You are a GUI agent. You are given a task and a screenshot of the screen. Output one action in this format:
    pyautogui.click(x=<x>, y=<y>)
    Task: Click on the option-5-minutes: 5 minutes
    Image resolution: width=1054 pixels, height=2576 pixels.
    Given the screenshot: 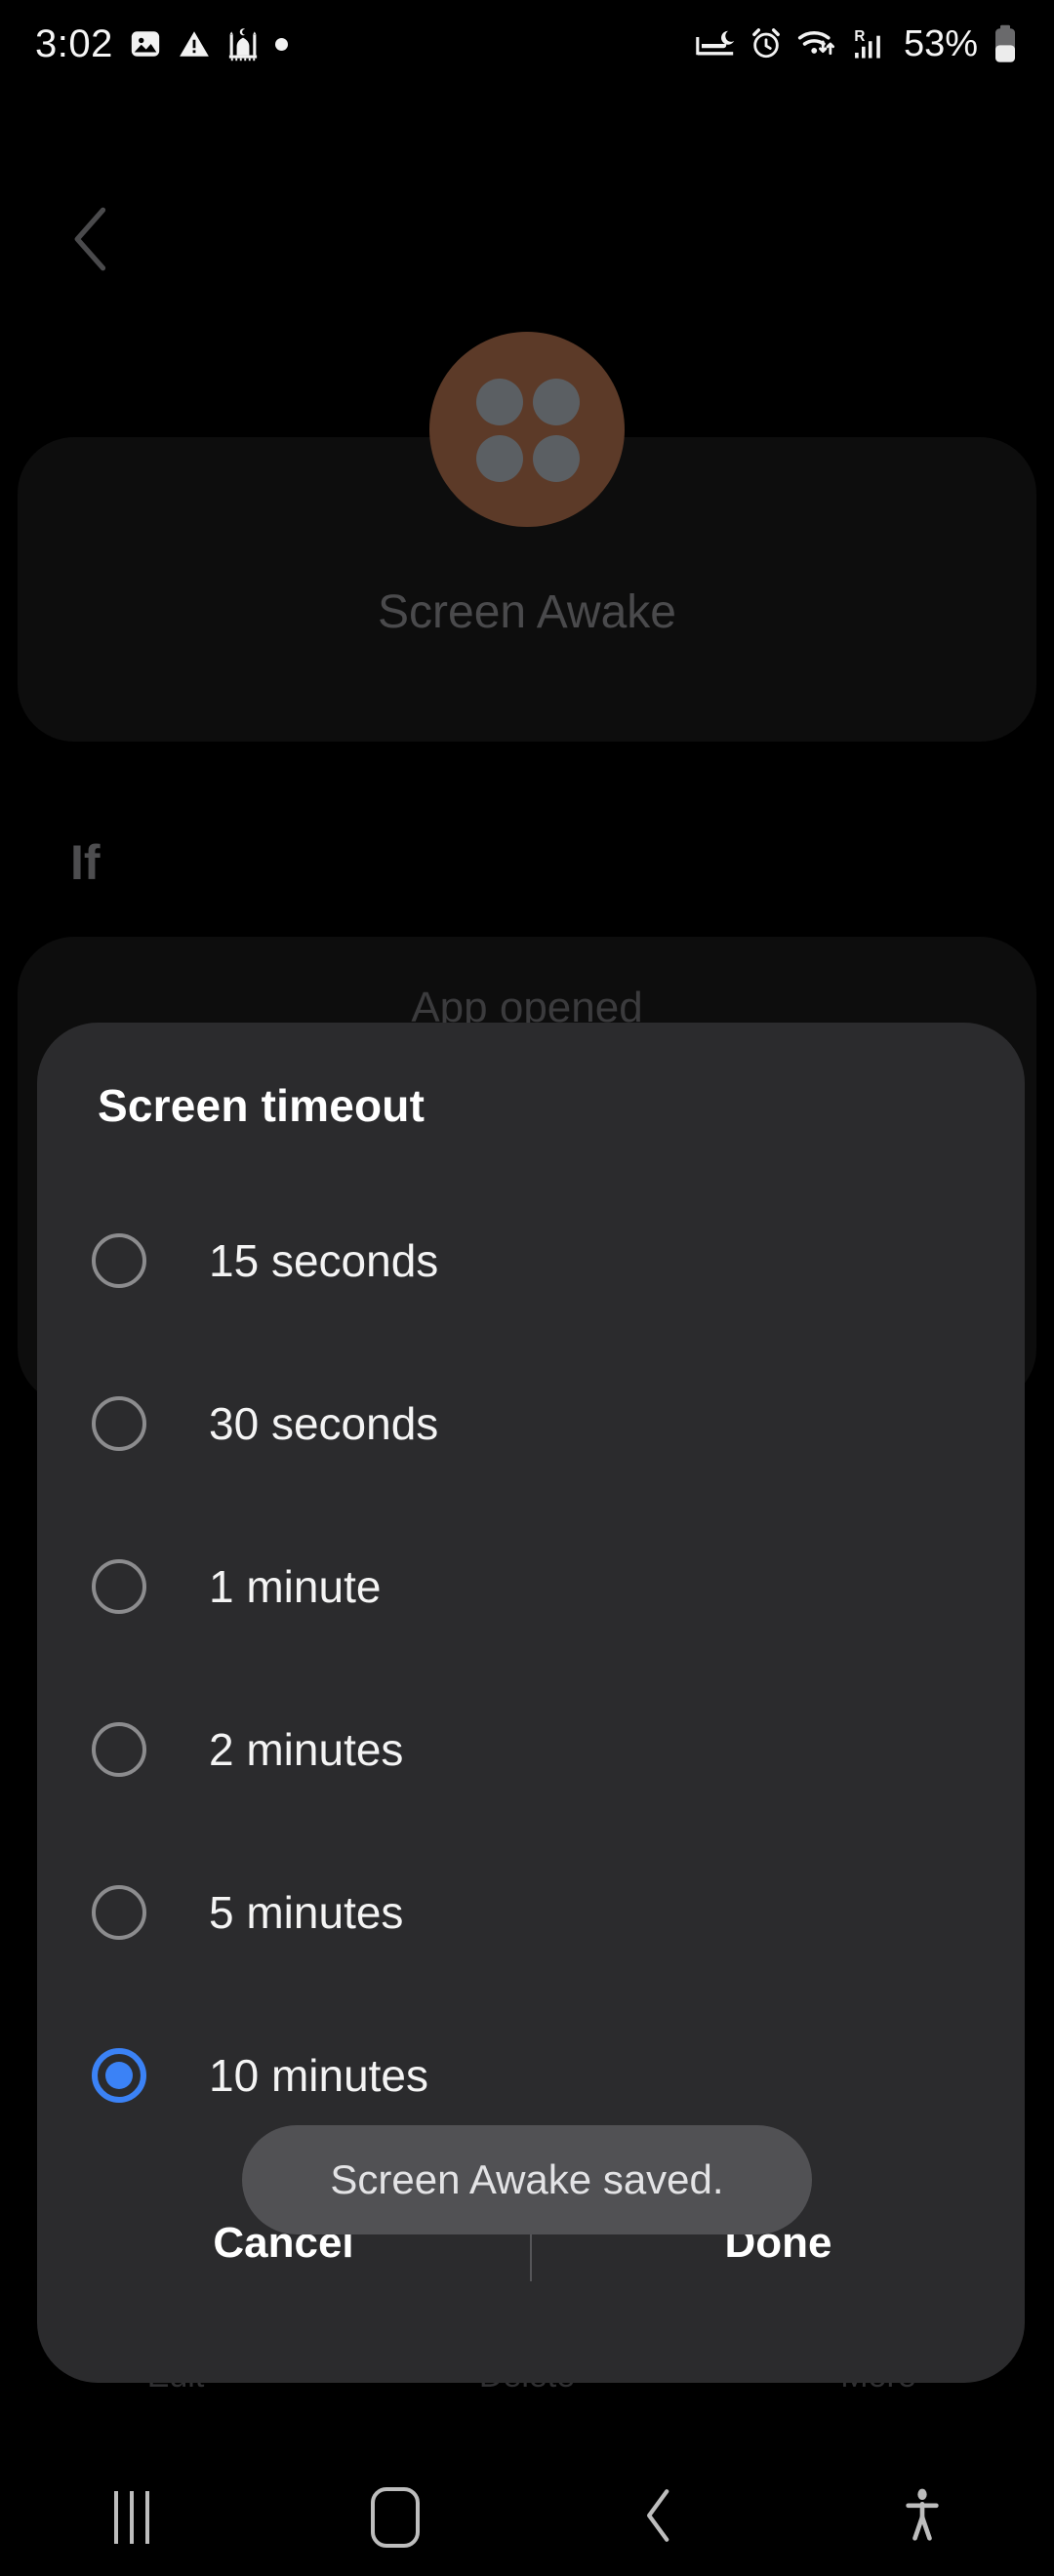 What is the action you would take?
    pyautogui.click(x=531, y=1912)
    